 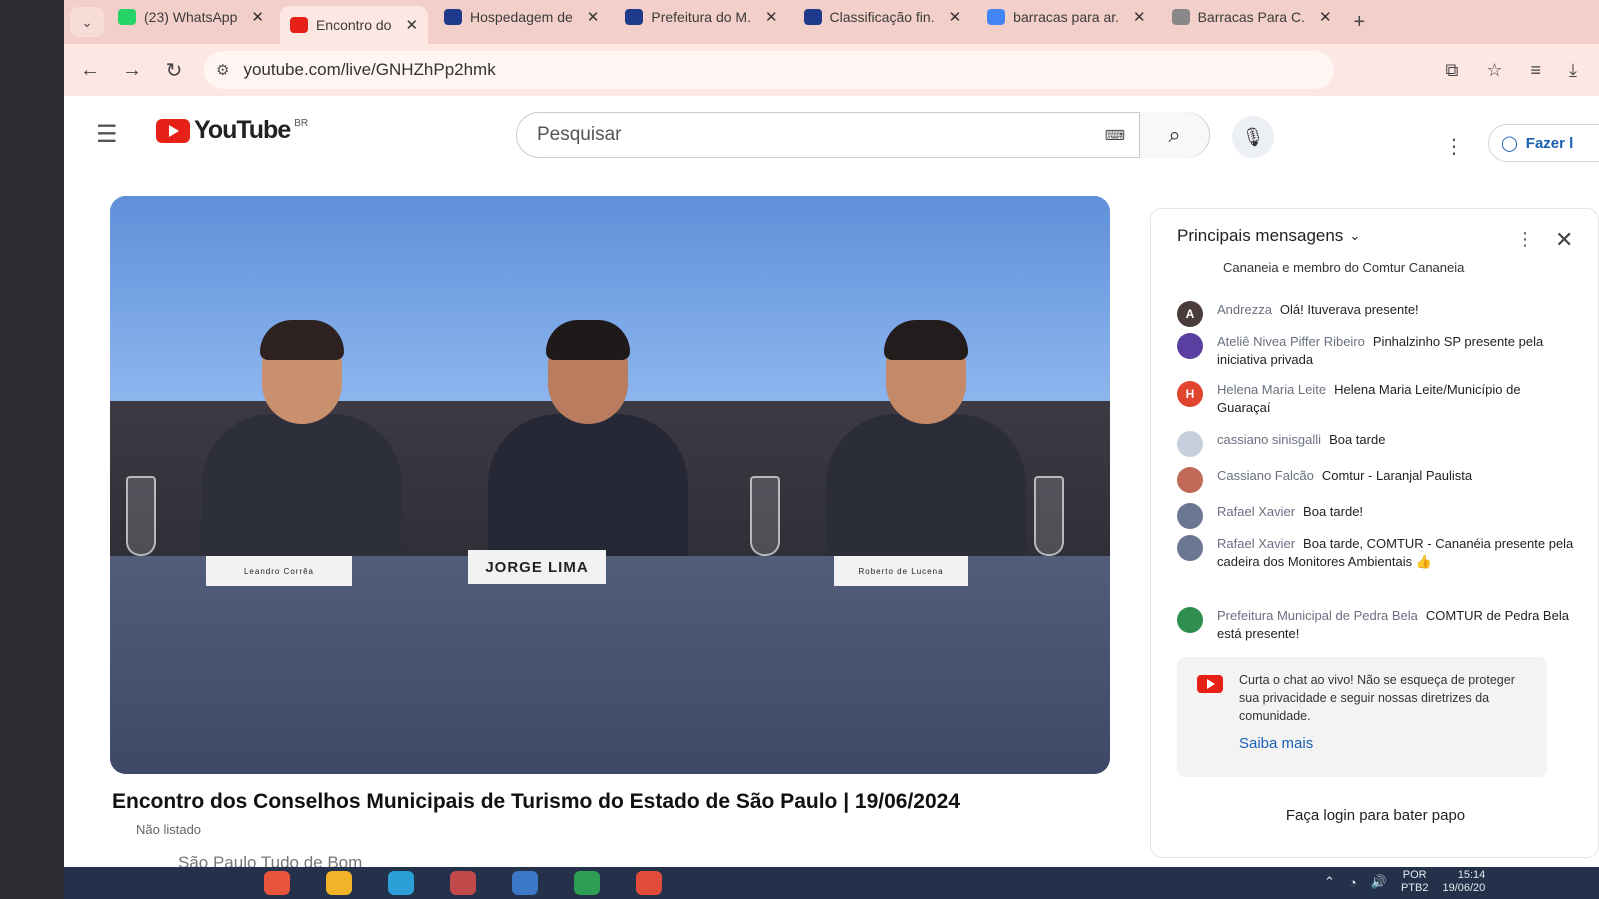 I want to click on chat-author: Andrezza, so click(x=1244, y=309).